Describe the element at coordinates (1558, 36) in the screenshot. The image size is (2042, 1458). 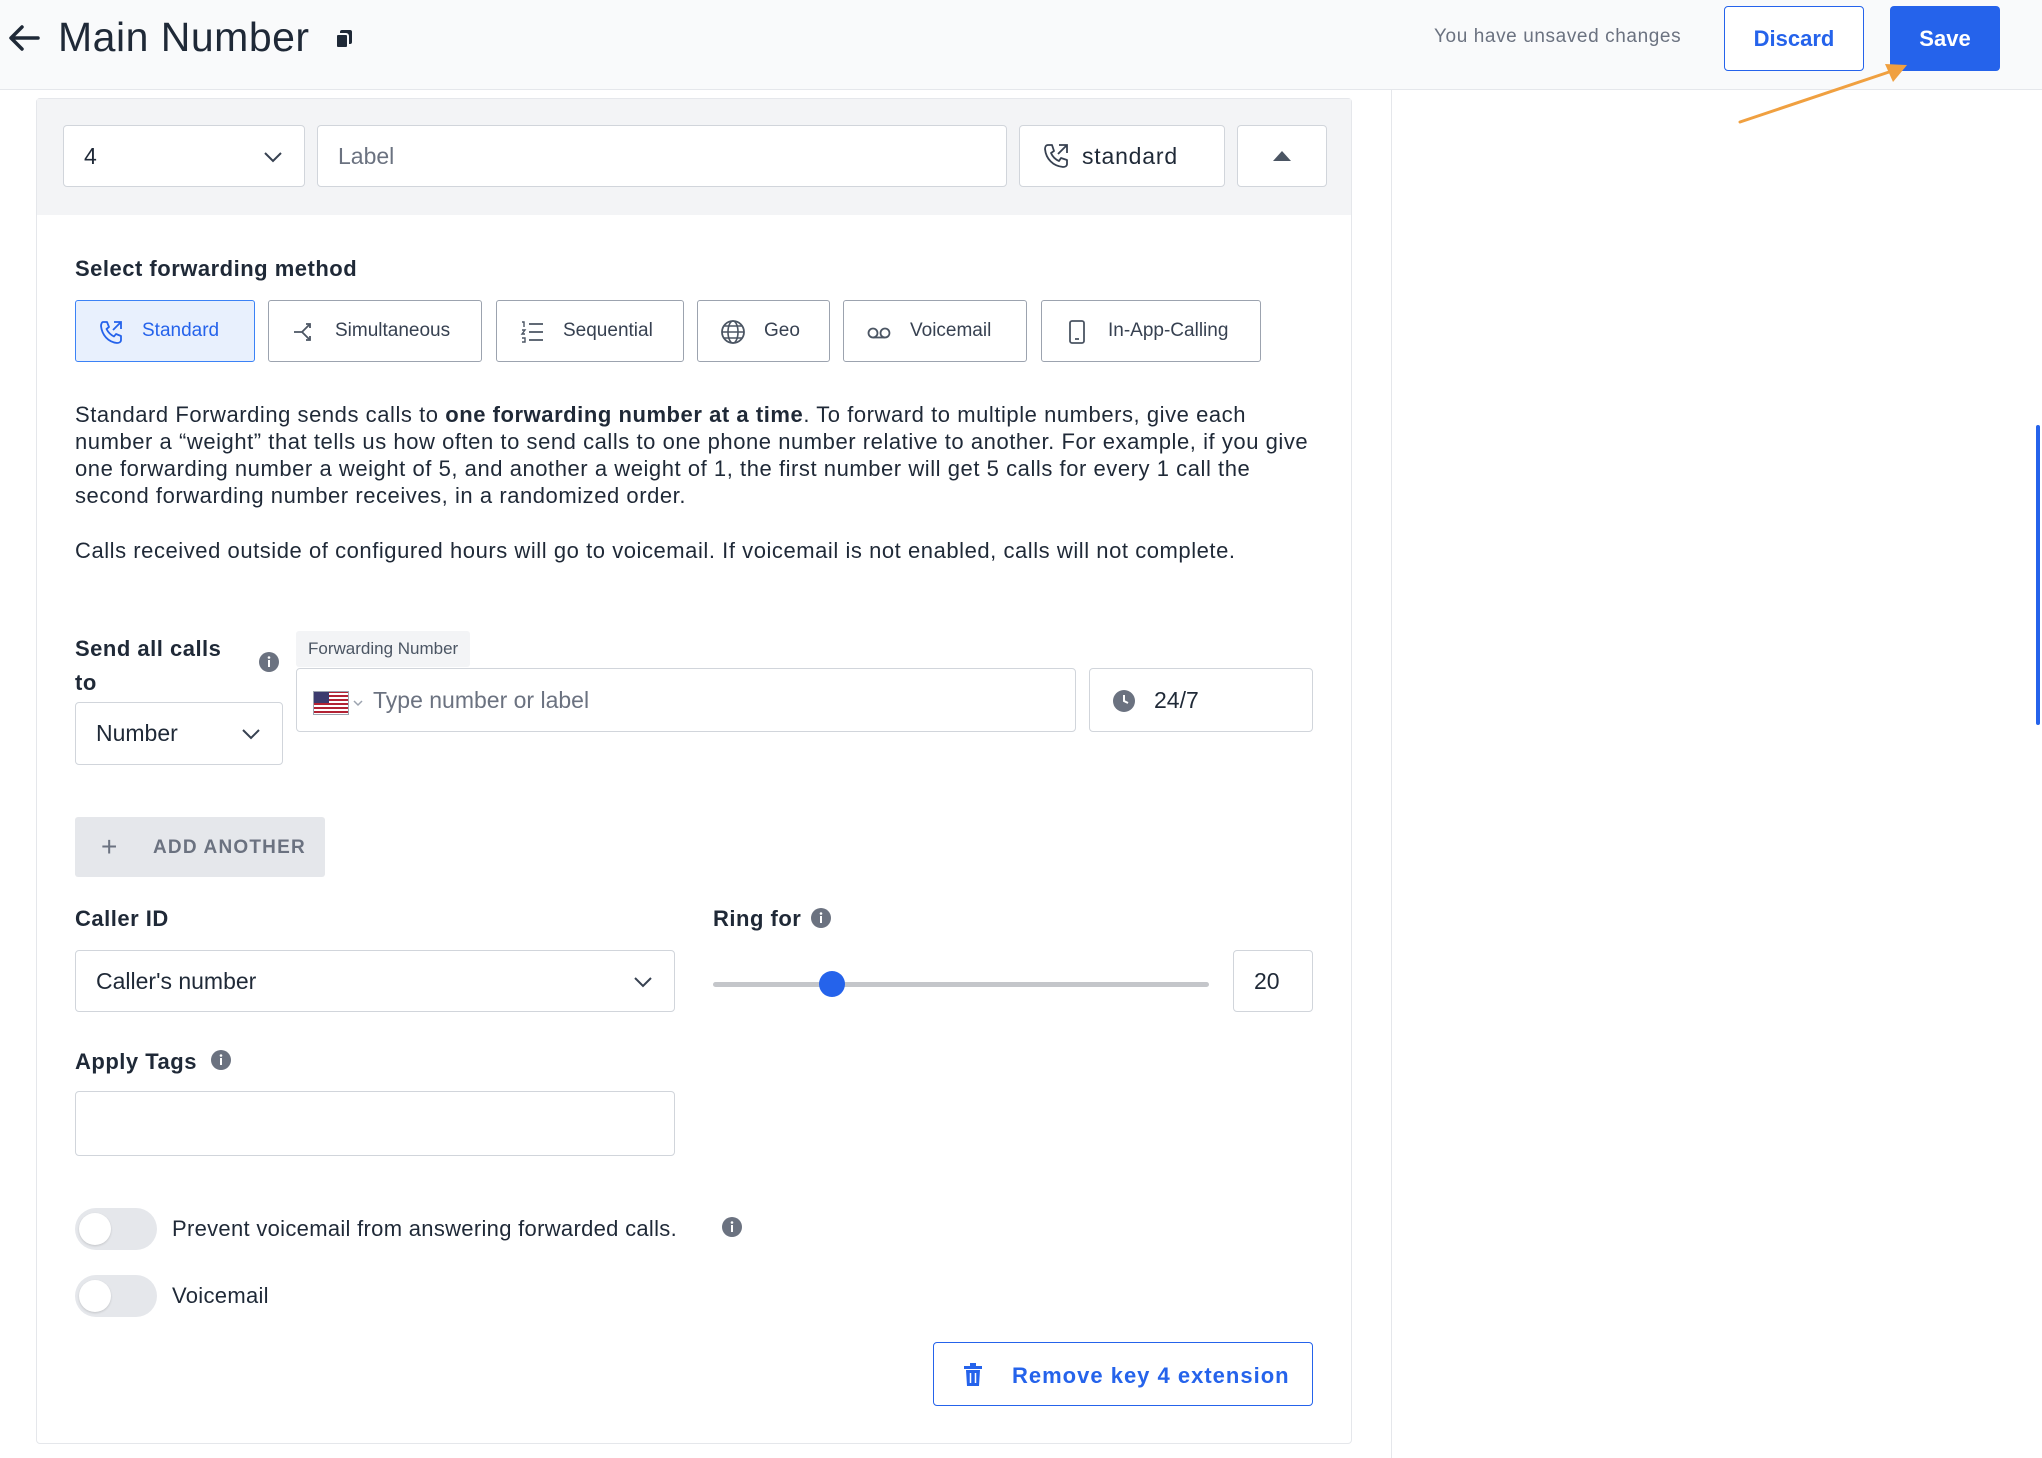
I see `unsaved-changes-text: You have unsaved changes` at that location.